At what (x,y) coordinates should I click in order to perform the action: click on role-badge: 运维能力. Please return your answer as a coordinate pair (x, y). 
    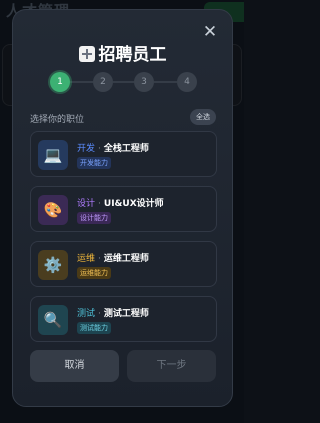
    Looking at the image, I should click on (94, 273).